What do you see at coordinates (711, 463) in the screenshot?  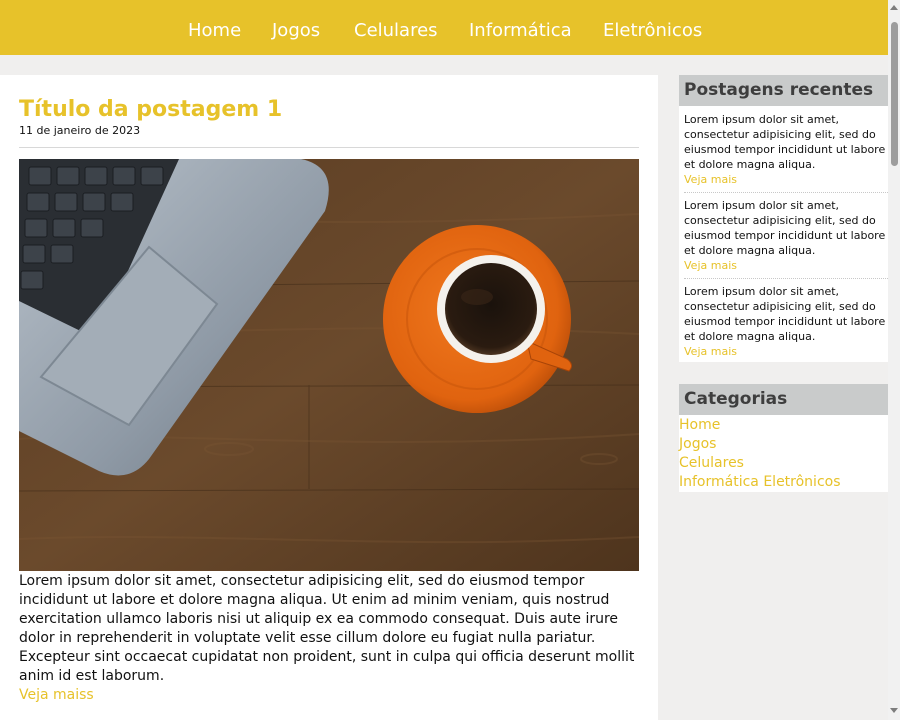 I see `category-link-celulares: Celulares` at bounding box center [711, 463].